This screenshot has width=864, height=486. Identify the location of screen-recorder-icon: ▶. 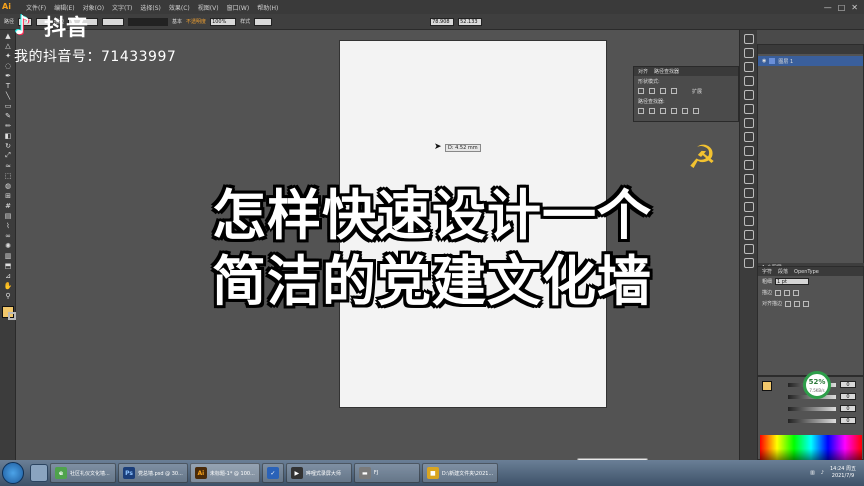
(296, 473).